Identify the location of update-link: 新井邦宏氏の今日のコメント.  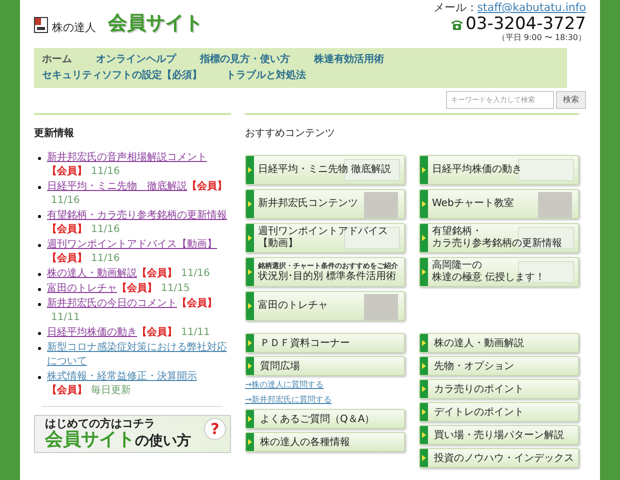
(112, 303).